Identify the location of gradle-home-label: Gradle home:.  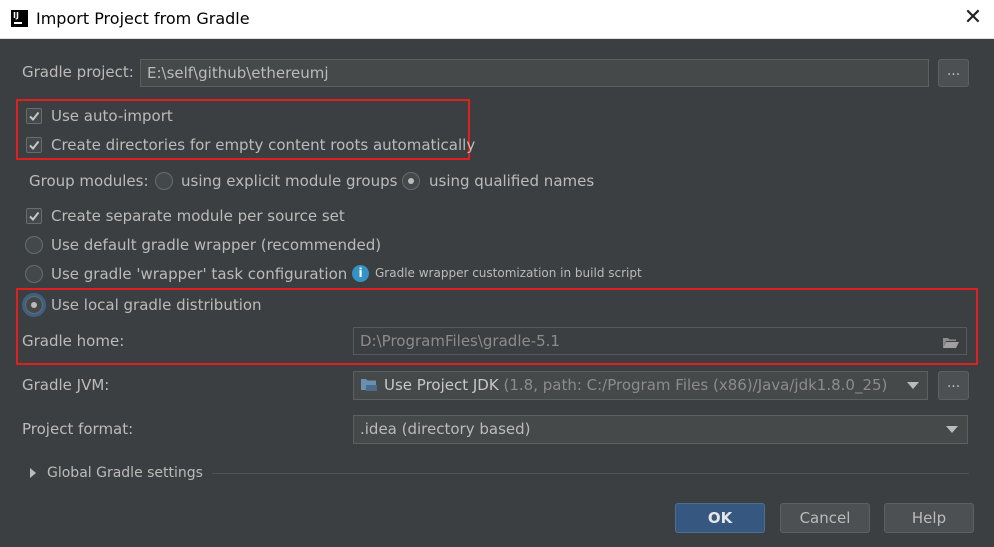
(73, 341).